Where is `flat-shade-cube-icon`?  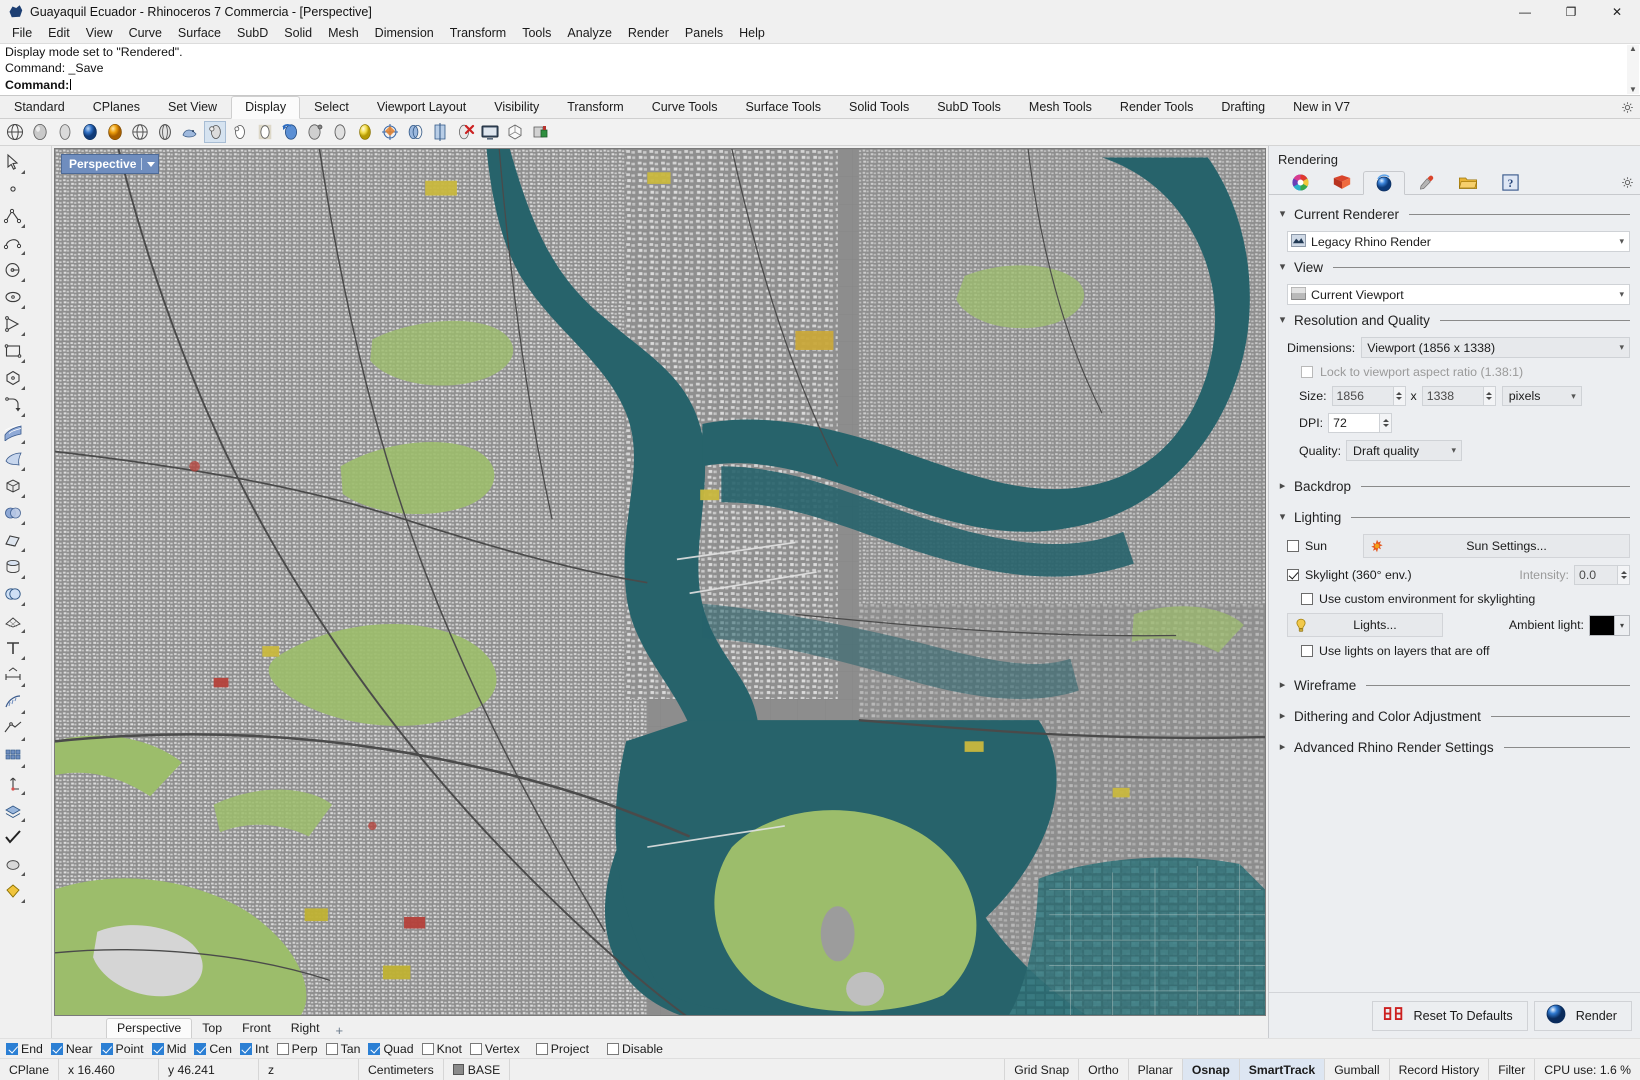
flat-shade-cube-icon is located at coordinates (515, 132).